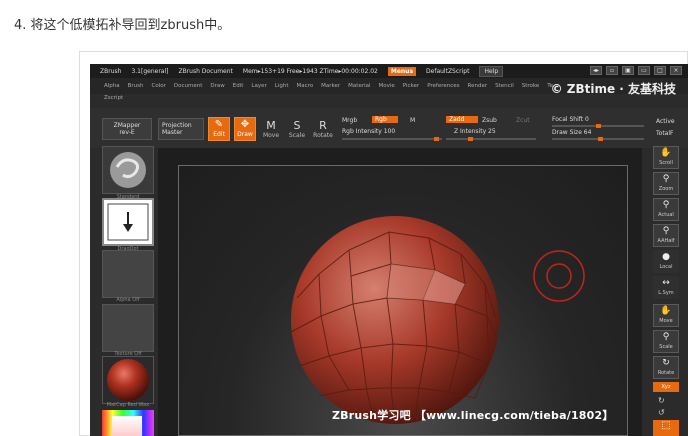 The image size is (688, 436). Describe the element at coordinates (666, 428) in the screenshot. I see `frame-button: ⬚` at that location.